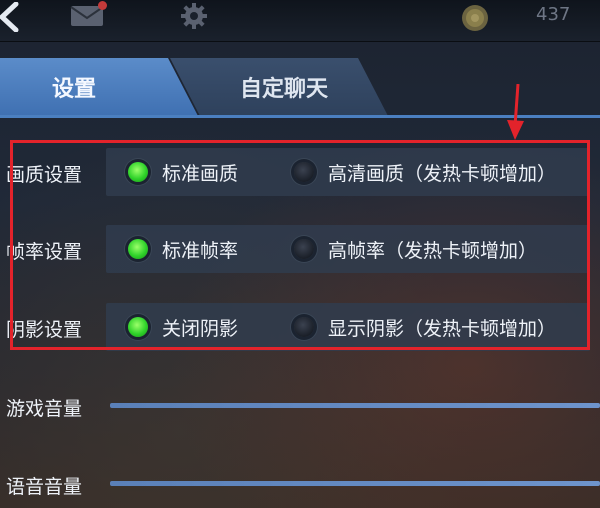 This screenshot has height=508, width=600. I want to click on top-bar: 437, so click(300, 21).